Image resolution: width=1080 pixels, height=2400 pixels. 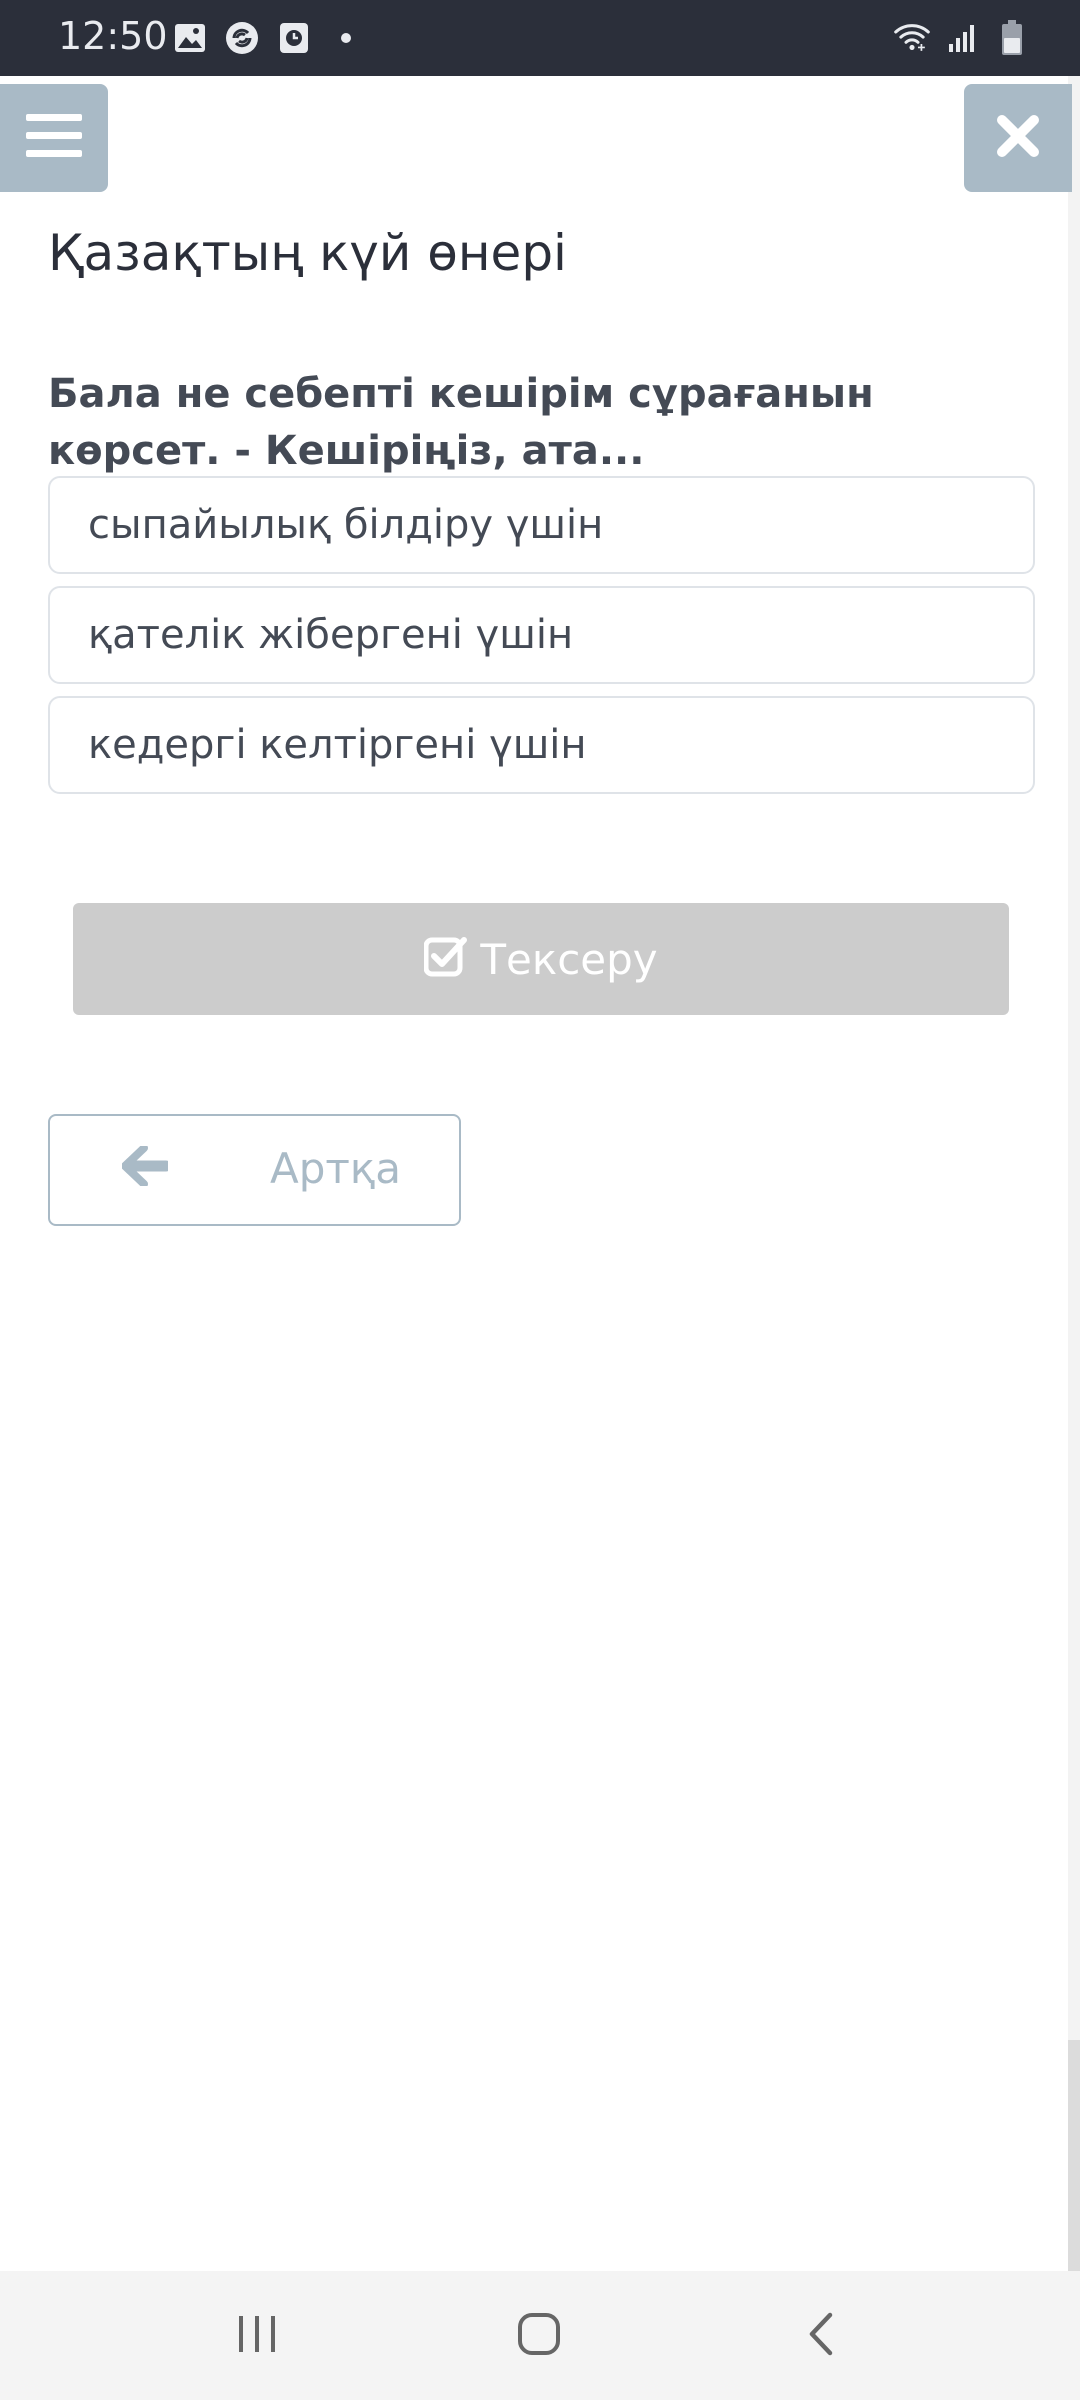 What do you see at coordinates (254, 1170) in the screenshot?
I see `back-button: Артқа` at bounding box center [254, 1170].